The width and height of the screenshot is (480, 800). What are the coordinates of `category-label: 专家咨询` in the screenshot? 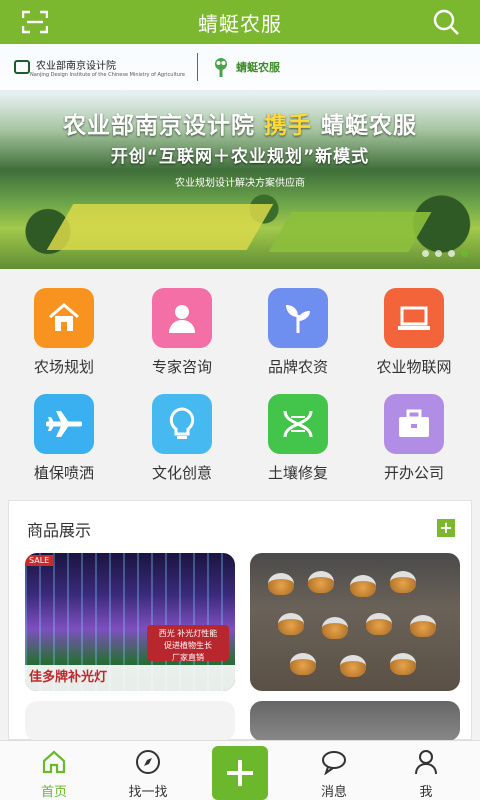 It's located at (181, 367).